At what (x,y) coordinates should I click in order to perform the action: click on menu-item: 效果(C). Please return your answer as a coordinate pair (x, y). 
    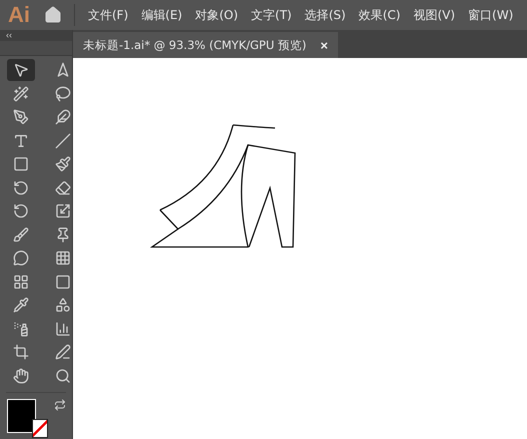
    Looking at the image, I should click on (380, 15).